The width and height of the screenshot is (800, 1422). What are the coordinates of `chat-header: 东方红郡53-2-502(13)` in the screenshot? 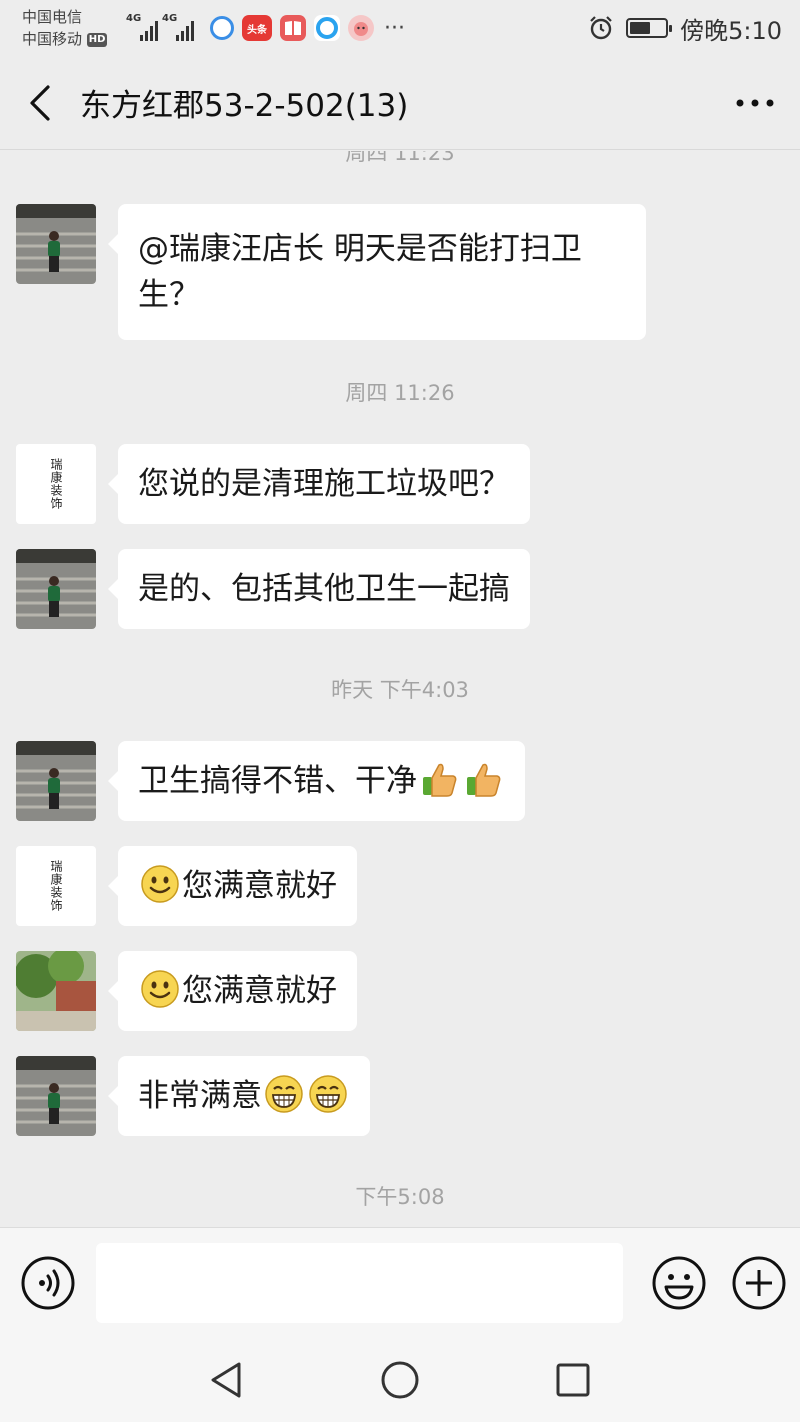 It's located at (400, 103).